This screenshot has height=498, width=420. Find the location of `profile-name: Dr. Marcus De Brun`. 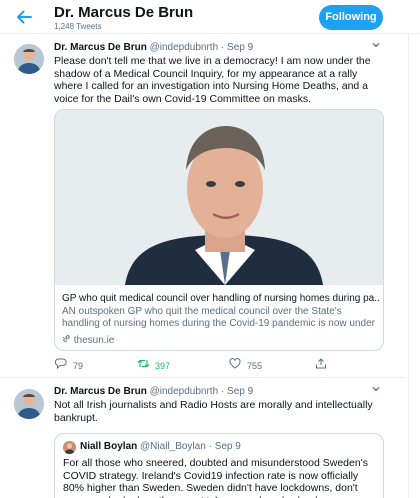

profile-name: Dr. Marcus De Brun is located at coordinates (124, 12).